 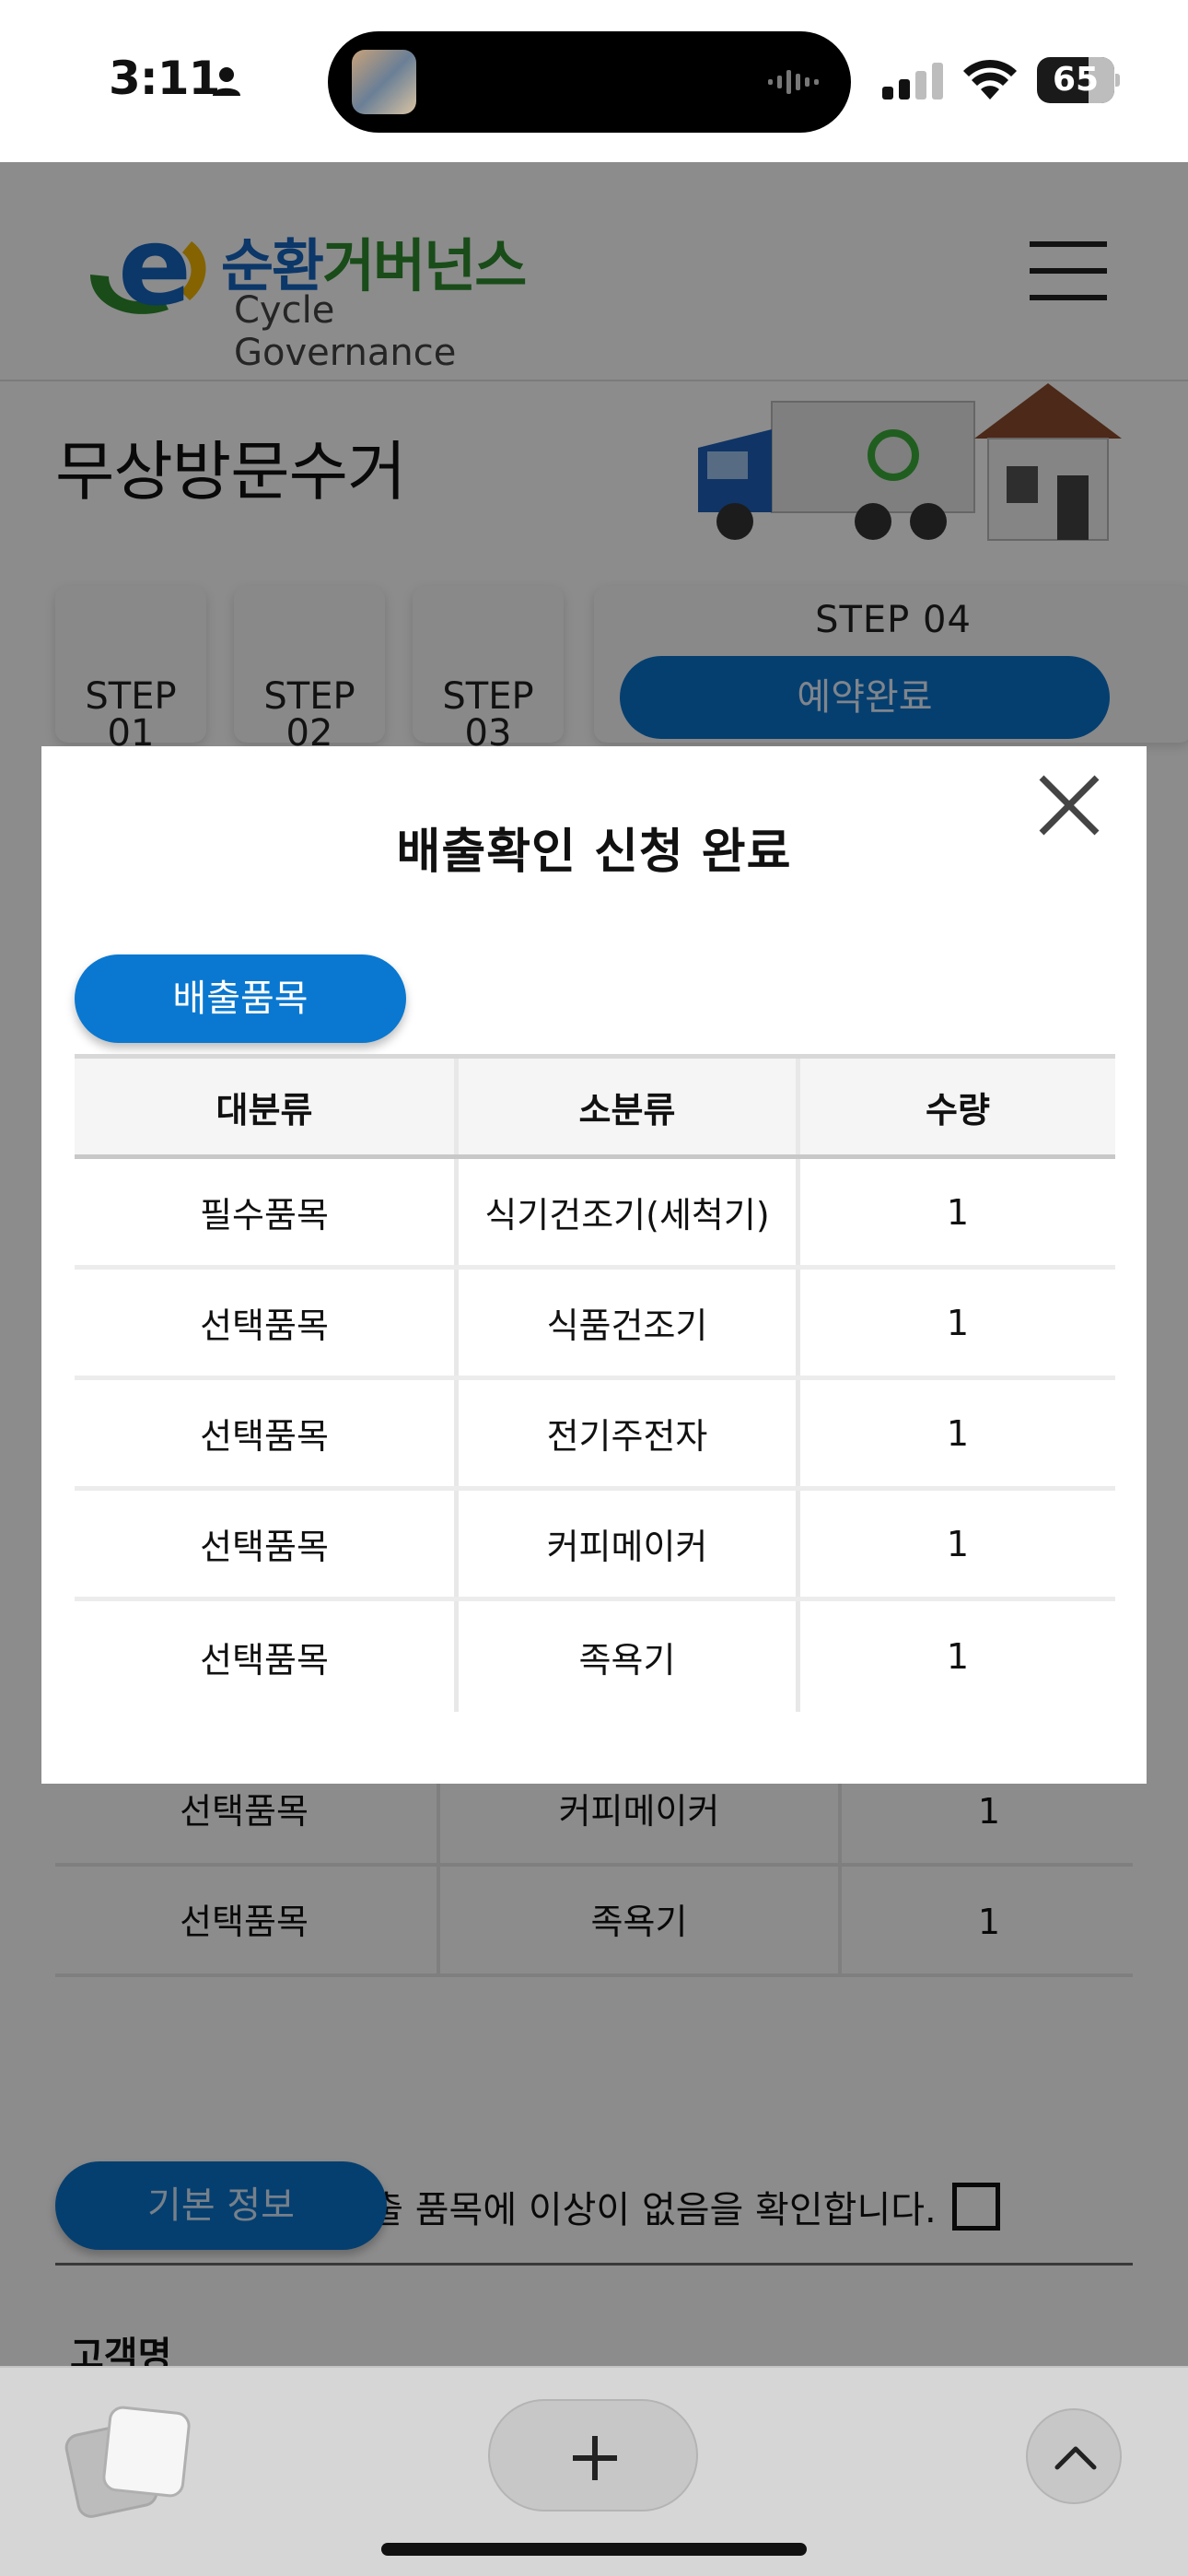 I want to click on chevron-up-icon, so click(x=1075, y=2458).